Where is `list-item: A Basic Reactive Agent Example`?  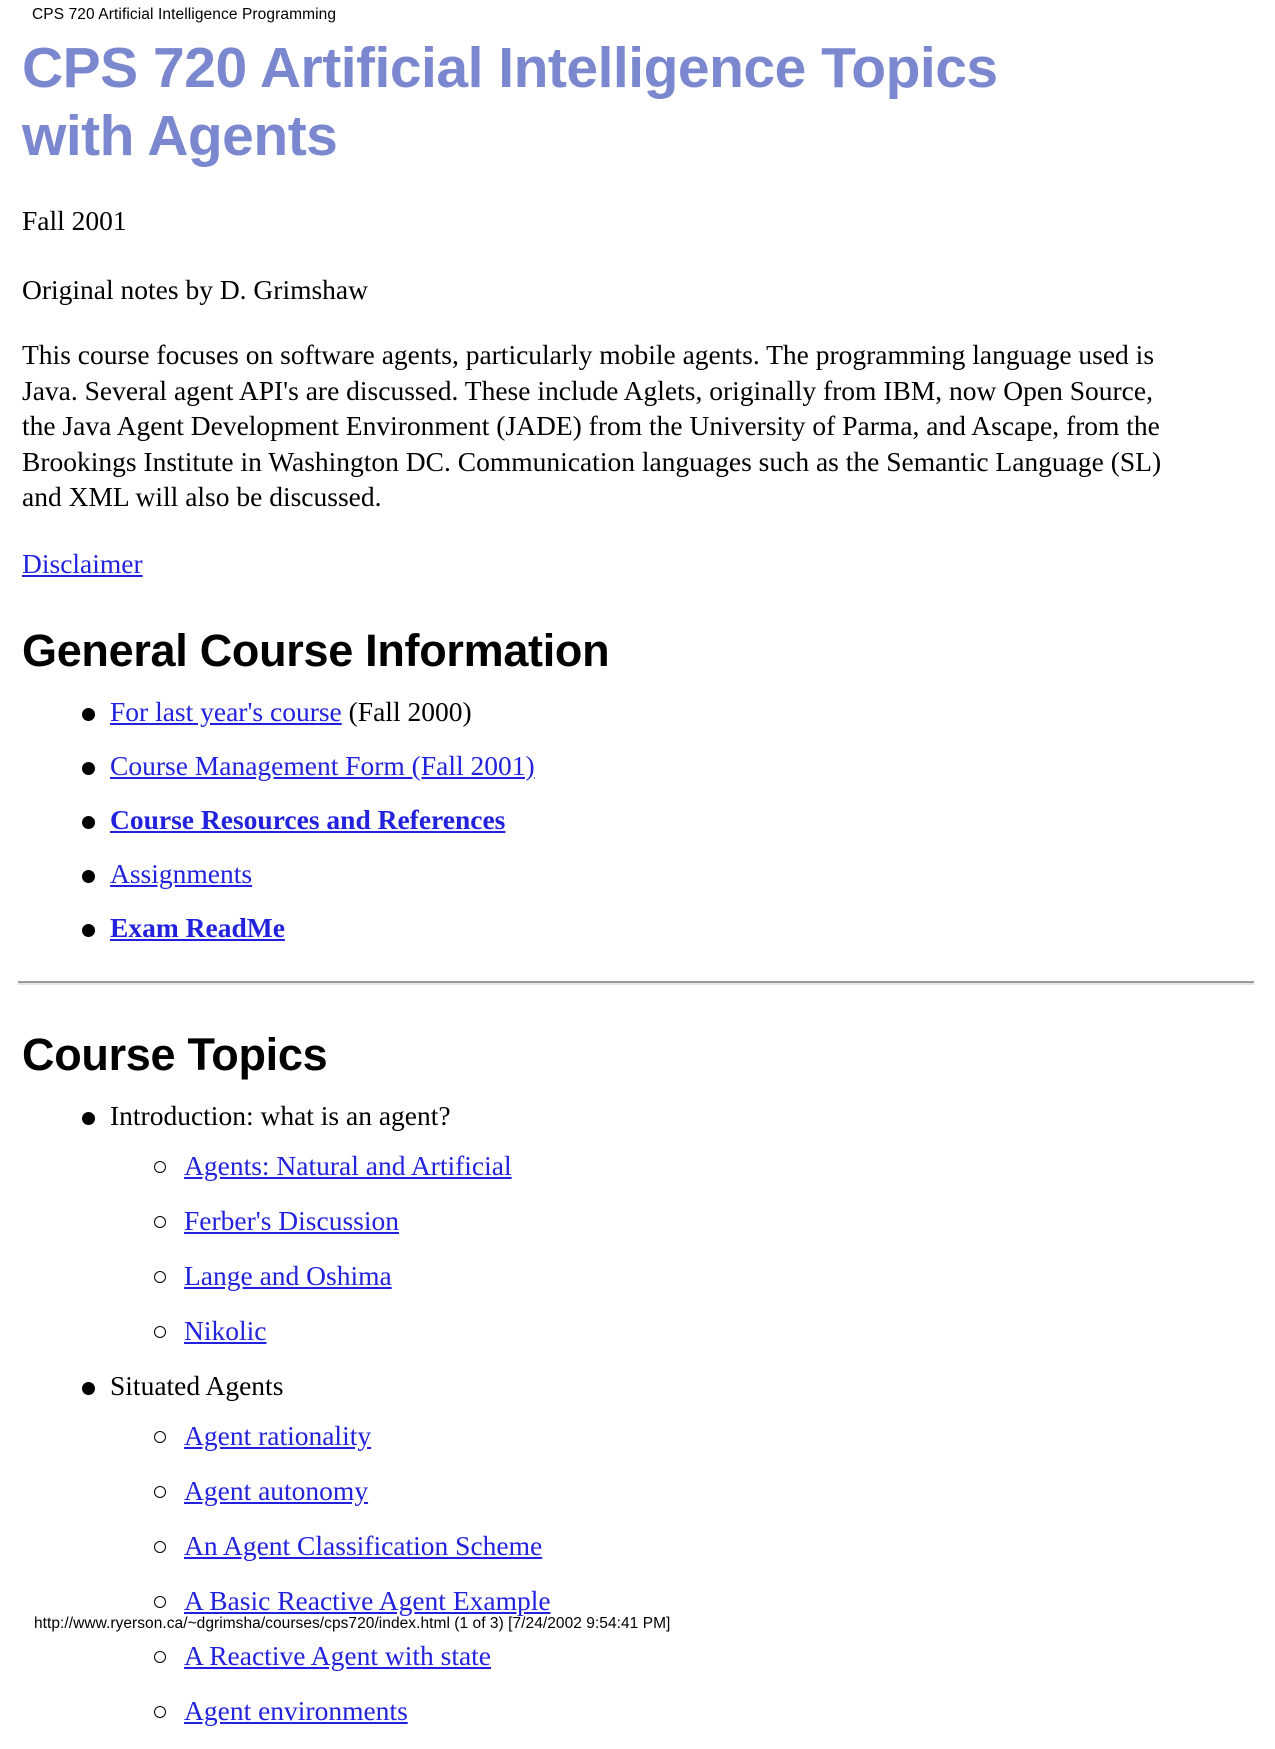
list-item: A Basic Reactive Agent Example is located at coordinates (682, 1601).